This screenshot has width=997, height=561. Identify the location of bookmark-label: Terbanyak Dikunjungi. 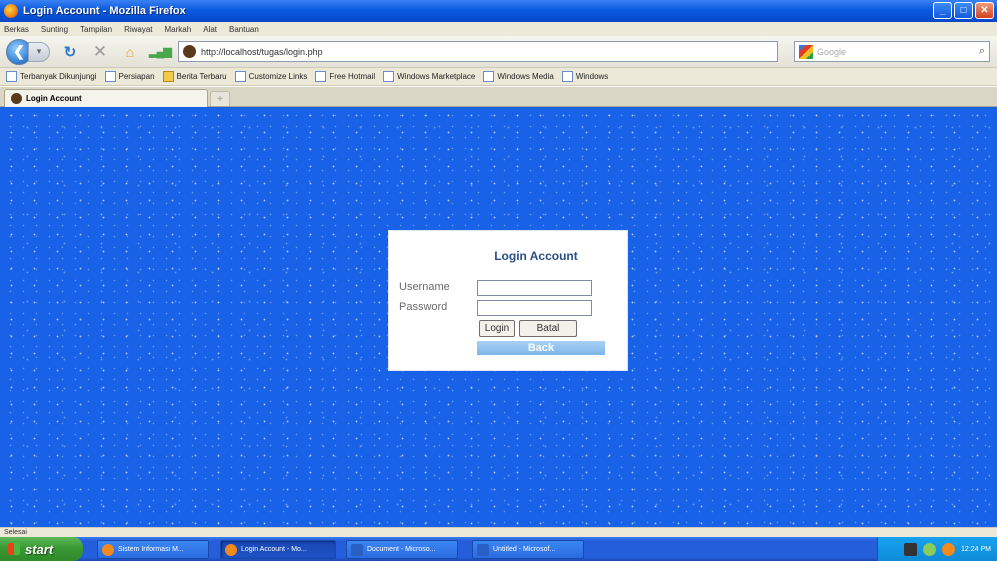
(58, 76).